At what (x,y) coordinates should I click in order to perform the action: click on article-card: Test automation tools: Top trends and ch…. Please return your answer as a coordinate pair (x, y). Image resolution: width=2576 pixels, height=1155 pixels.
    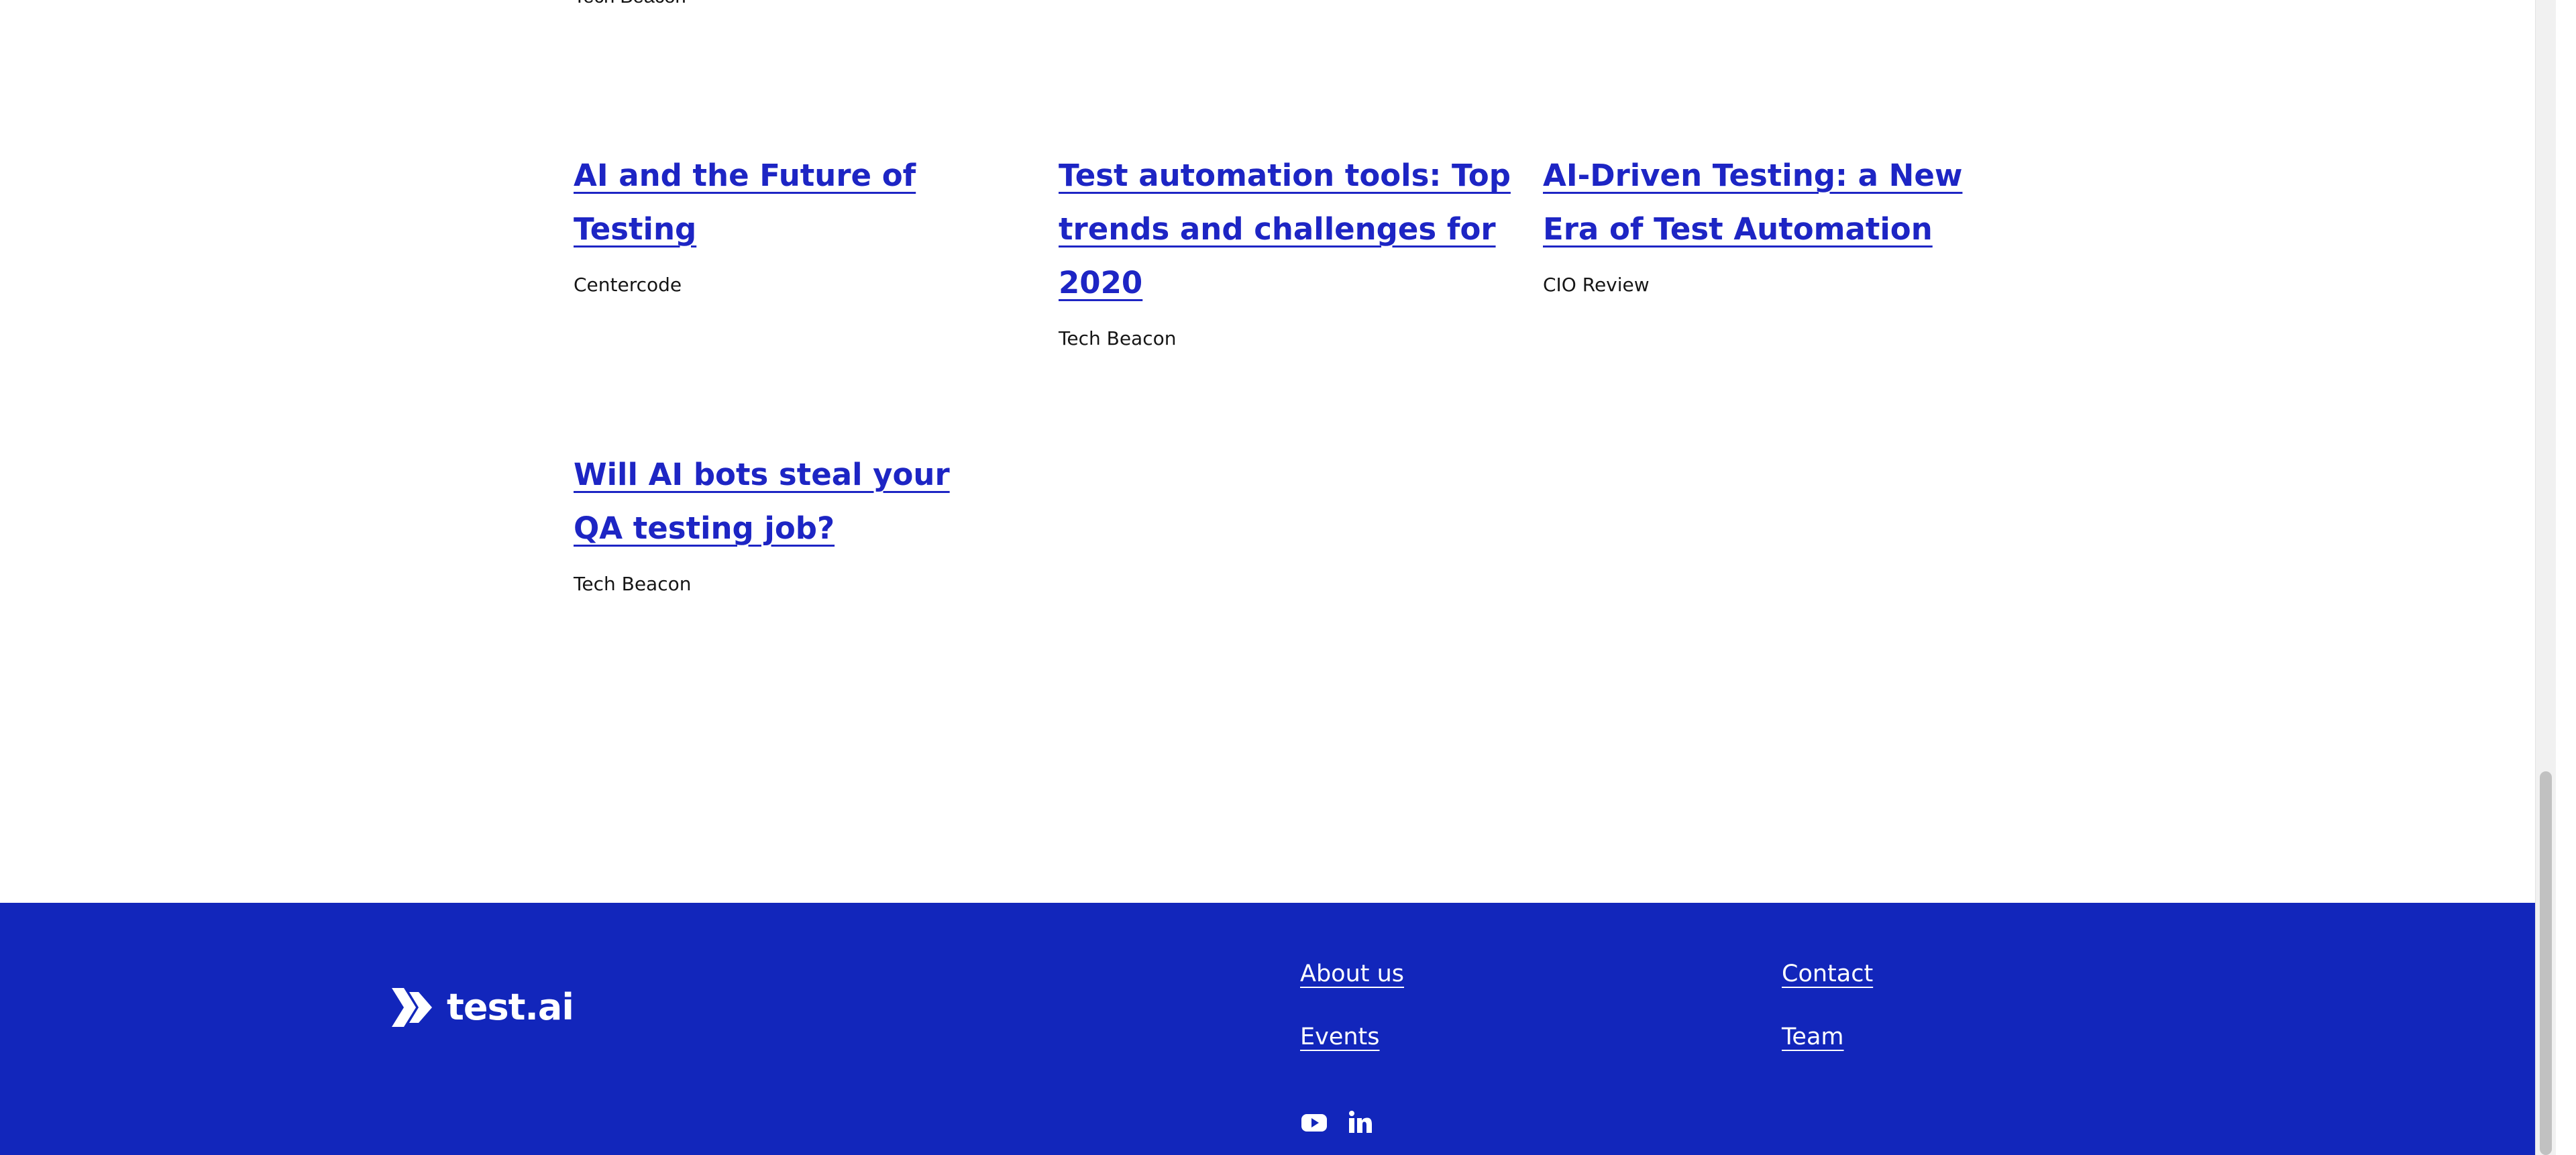
    Looking at the image, I should click on (1287, 250).